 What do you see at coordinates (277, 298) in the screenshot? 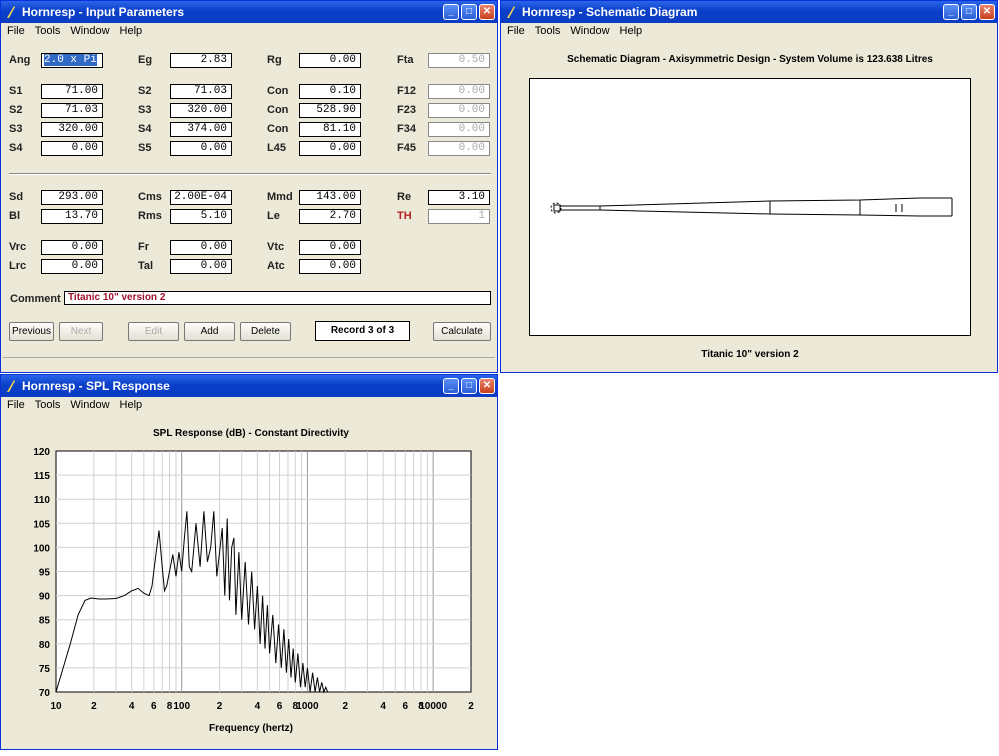
I see `comment-field: Titanic 10" version 2` at bounding box center [277, 298].